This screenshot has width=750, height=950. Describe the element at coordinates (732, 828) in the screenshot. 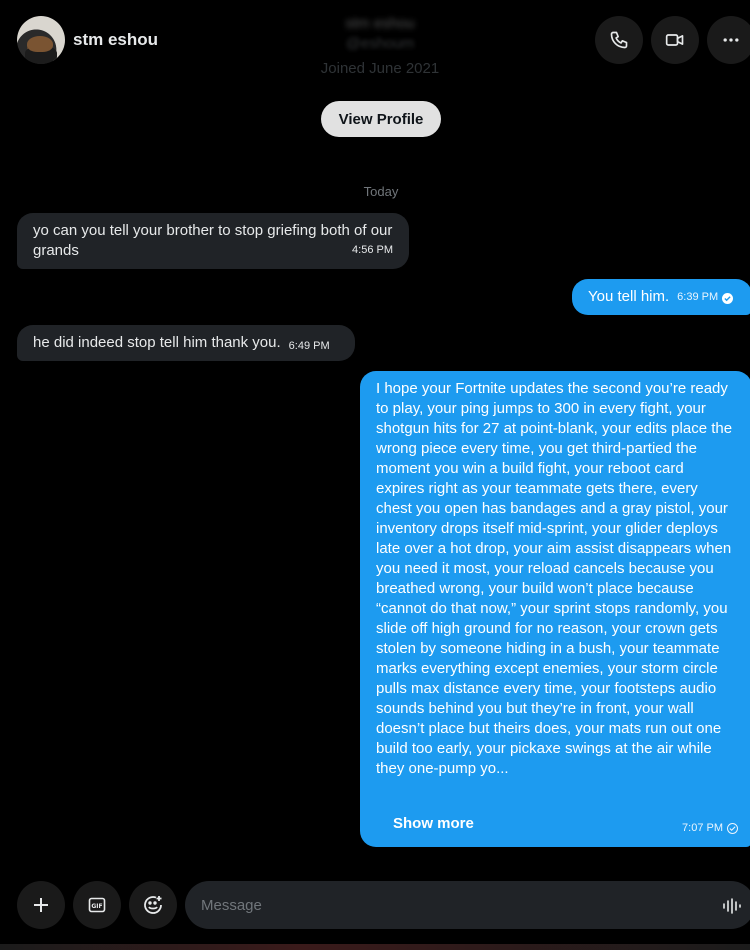

I see `sent-status-icon` at that location.